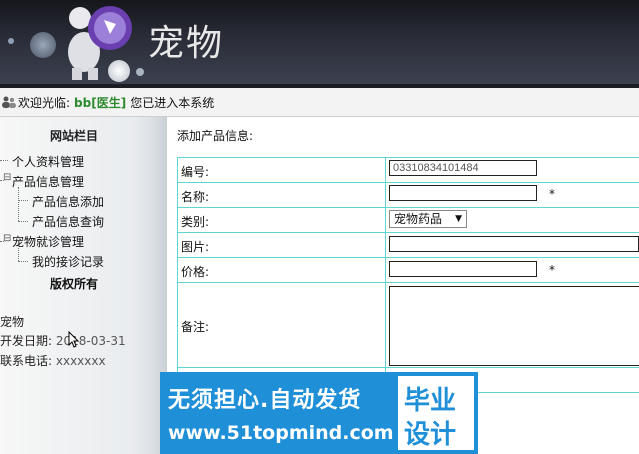 Image resolution: width=639 pixels, height=454 pixels. I want to click on decor-dot, so click(11, 41).